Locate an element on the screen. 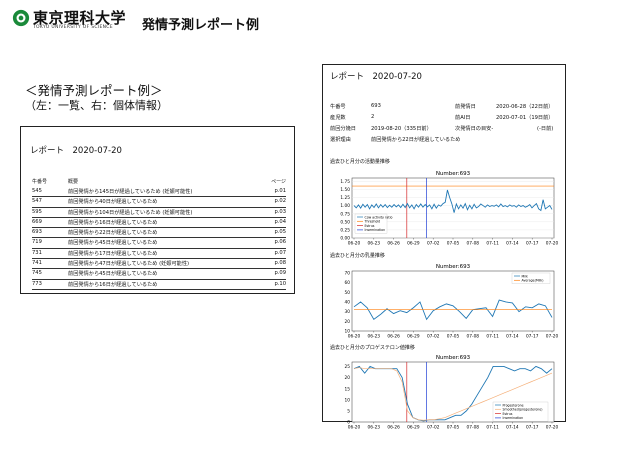  page-ref: p.10 is located at coordinates (280, 283).